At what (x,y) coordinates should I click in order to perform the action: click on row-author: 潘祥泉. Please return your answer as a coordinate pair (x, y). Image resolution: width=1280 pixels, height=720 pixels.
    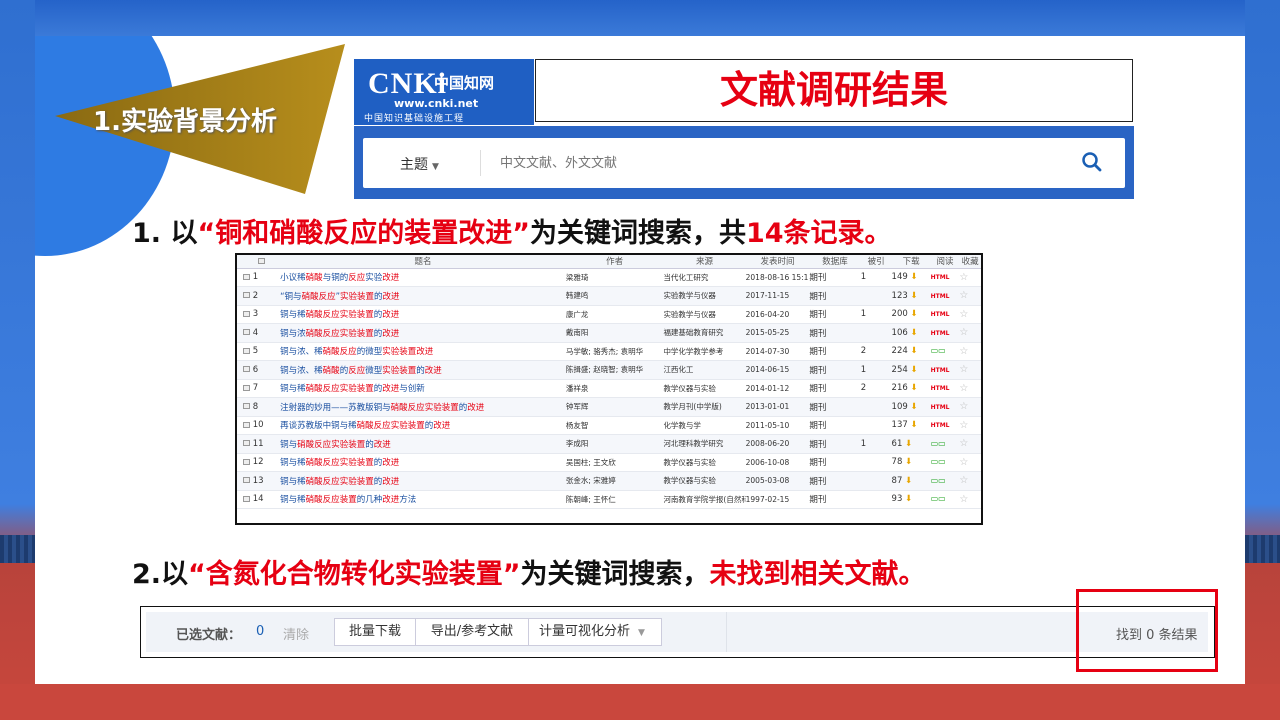
    Looking at the image, I should click on (577, 388).